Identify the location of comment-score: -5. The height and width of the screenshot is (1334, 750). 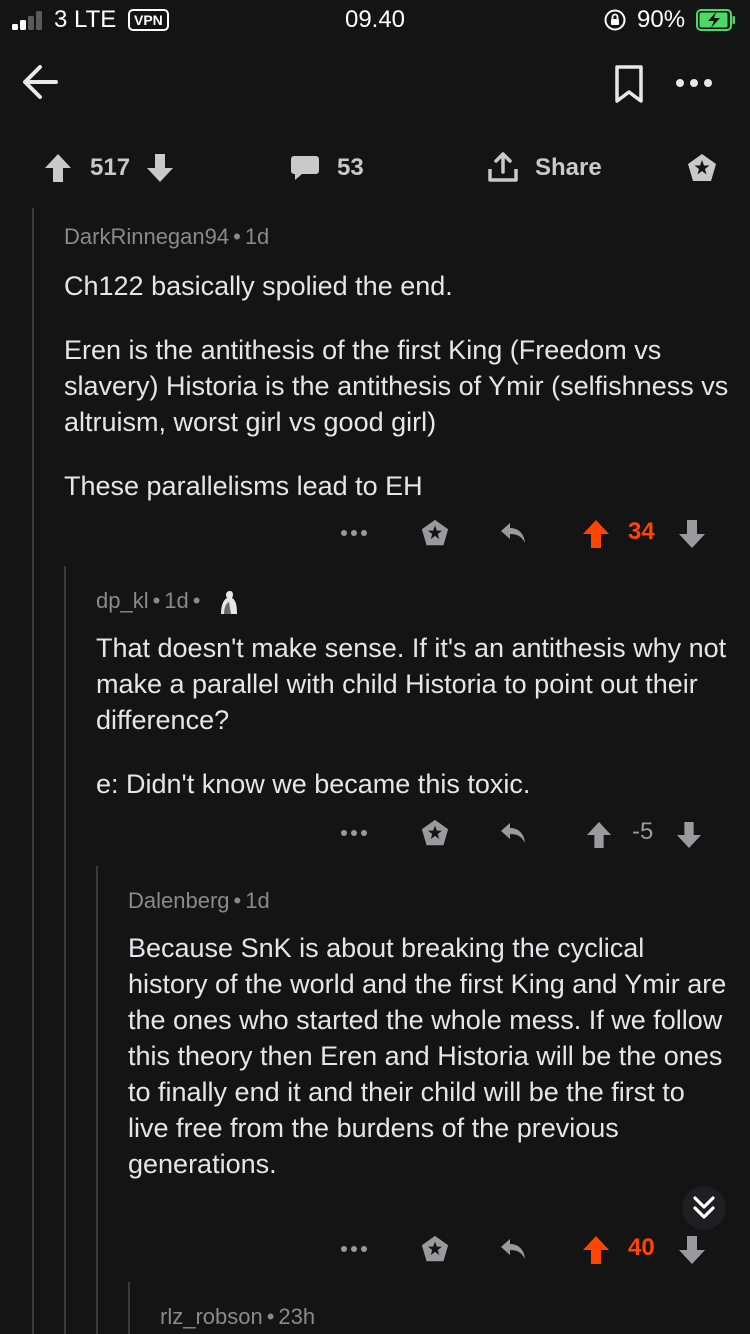
(643, 831).